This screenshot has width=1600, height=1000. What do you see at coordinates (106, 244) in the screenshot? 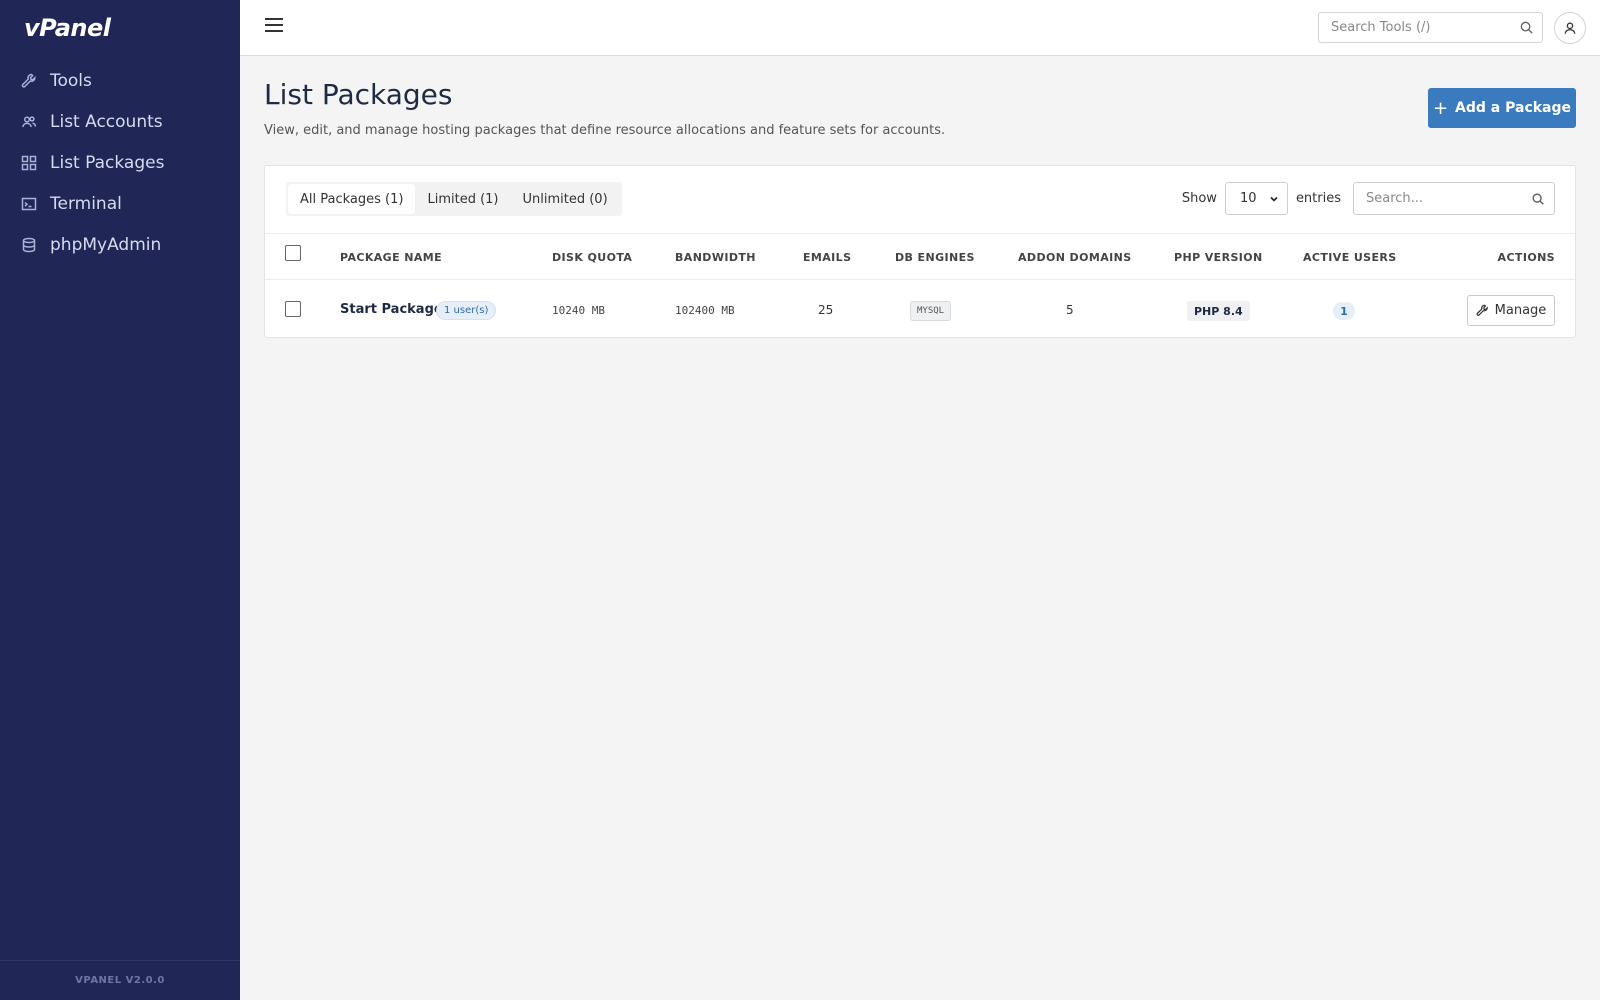
I see `sidebar-item-label: phpMyAdmin` at bounding box center [106, 244].